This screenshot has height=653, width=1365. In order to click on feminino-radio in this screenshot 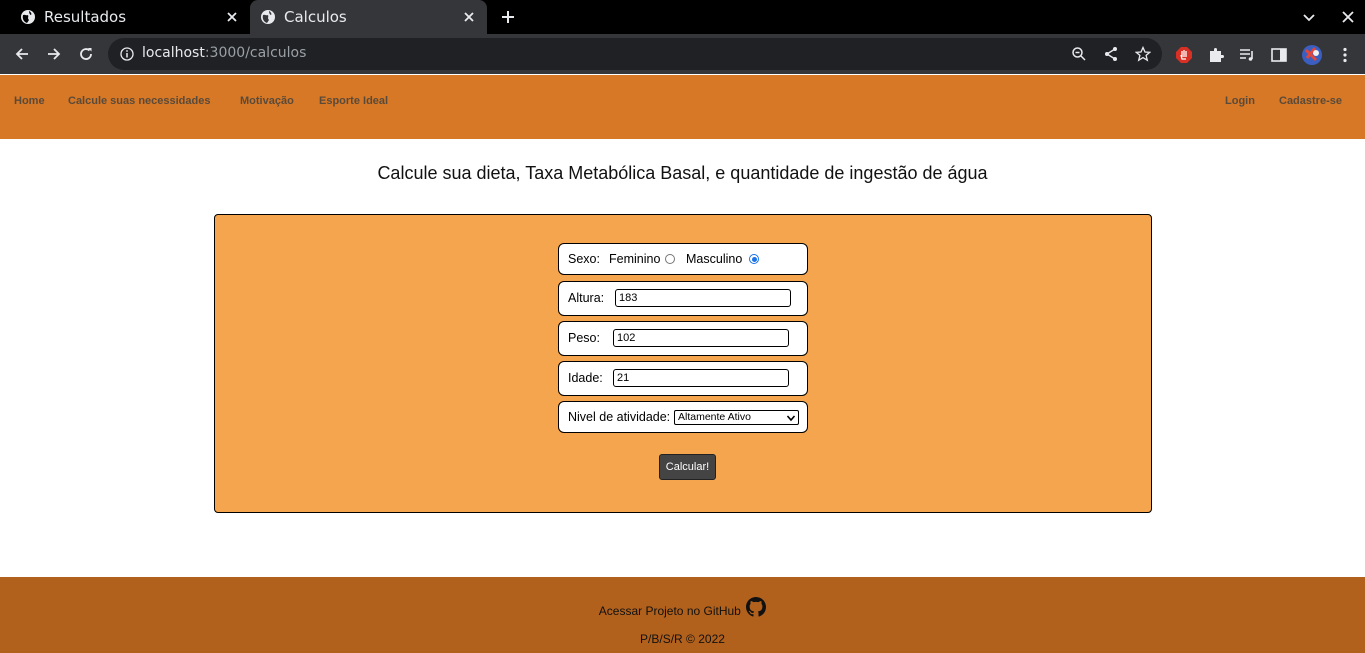, I will do `click(670, 259)`.